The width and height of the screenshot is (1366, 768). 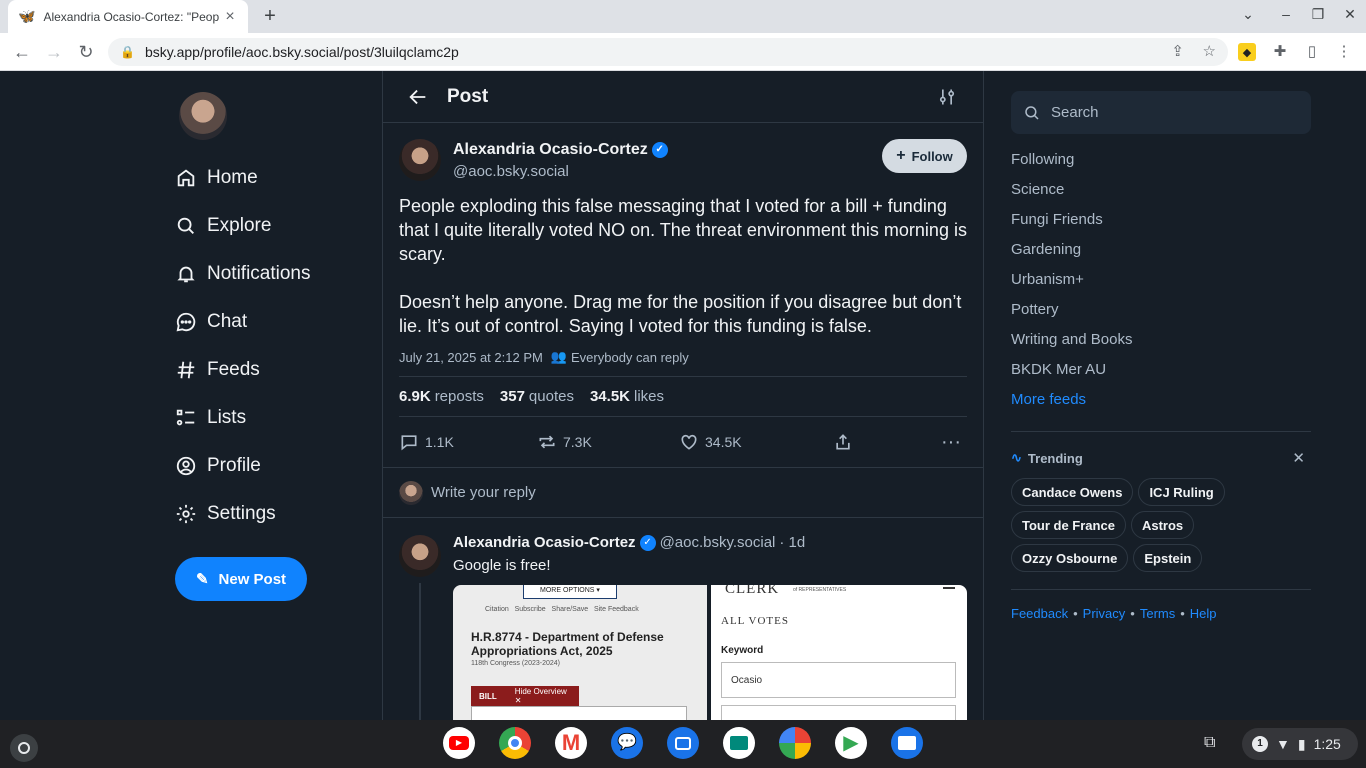 I want to click on browser-tab: 🦋 Alexandria Ocasio-Cortez: "Peop ×, so click(x=128, y=16).